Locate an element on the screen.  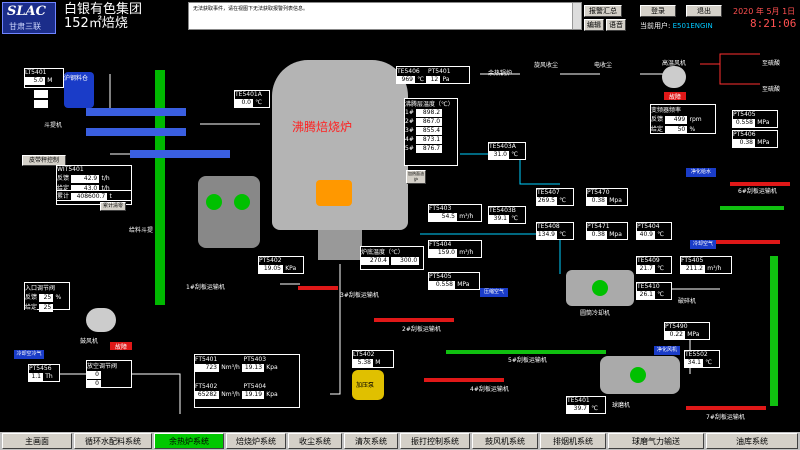
alarm-summary-button: 报警汇总 is located at coordinates (603, 11).